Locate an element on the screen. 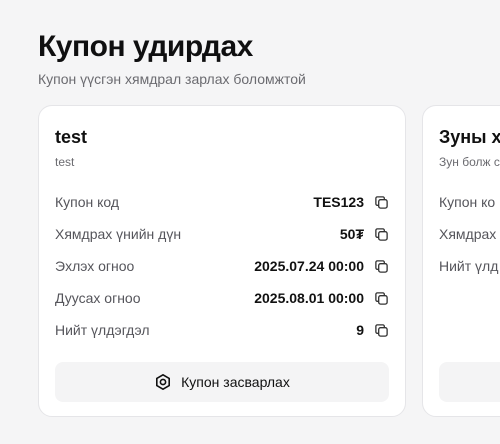 The image size is (500, 444). coupon-code-row: Купон ко is located at coordinates (469, 202).